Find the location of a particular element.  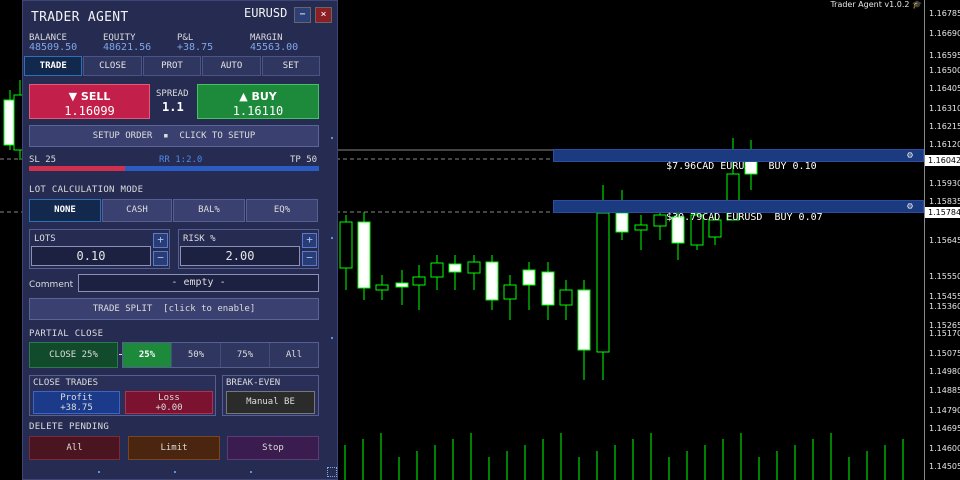

lot-mode-cash: CASH is located at coordinates (137, 210).